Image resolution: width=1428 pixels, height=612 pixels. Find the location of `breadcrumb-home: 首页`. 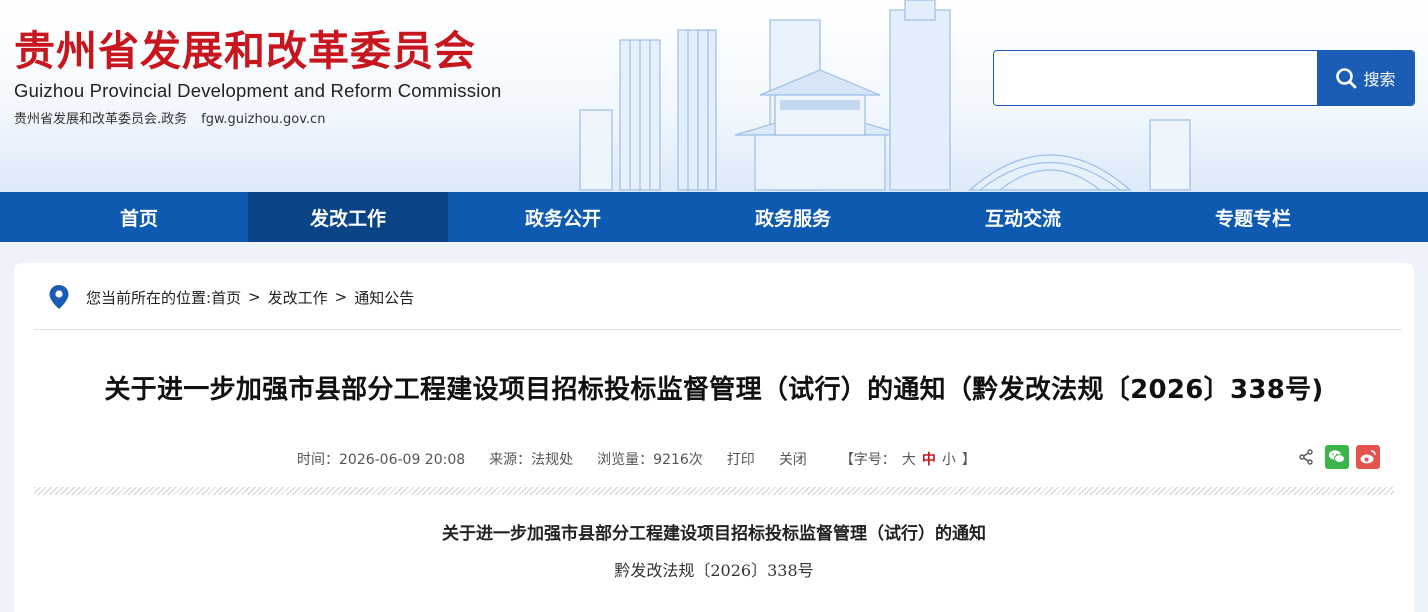

breadcrumb-home: 首页 is located at coordinates (226, 297).